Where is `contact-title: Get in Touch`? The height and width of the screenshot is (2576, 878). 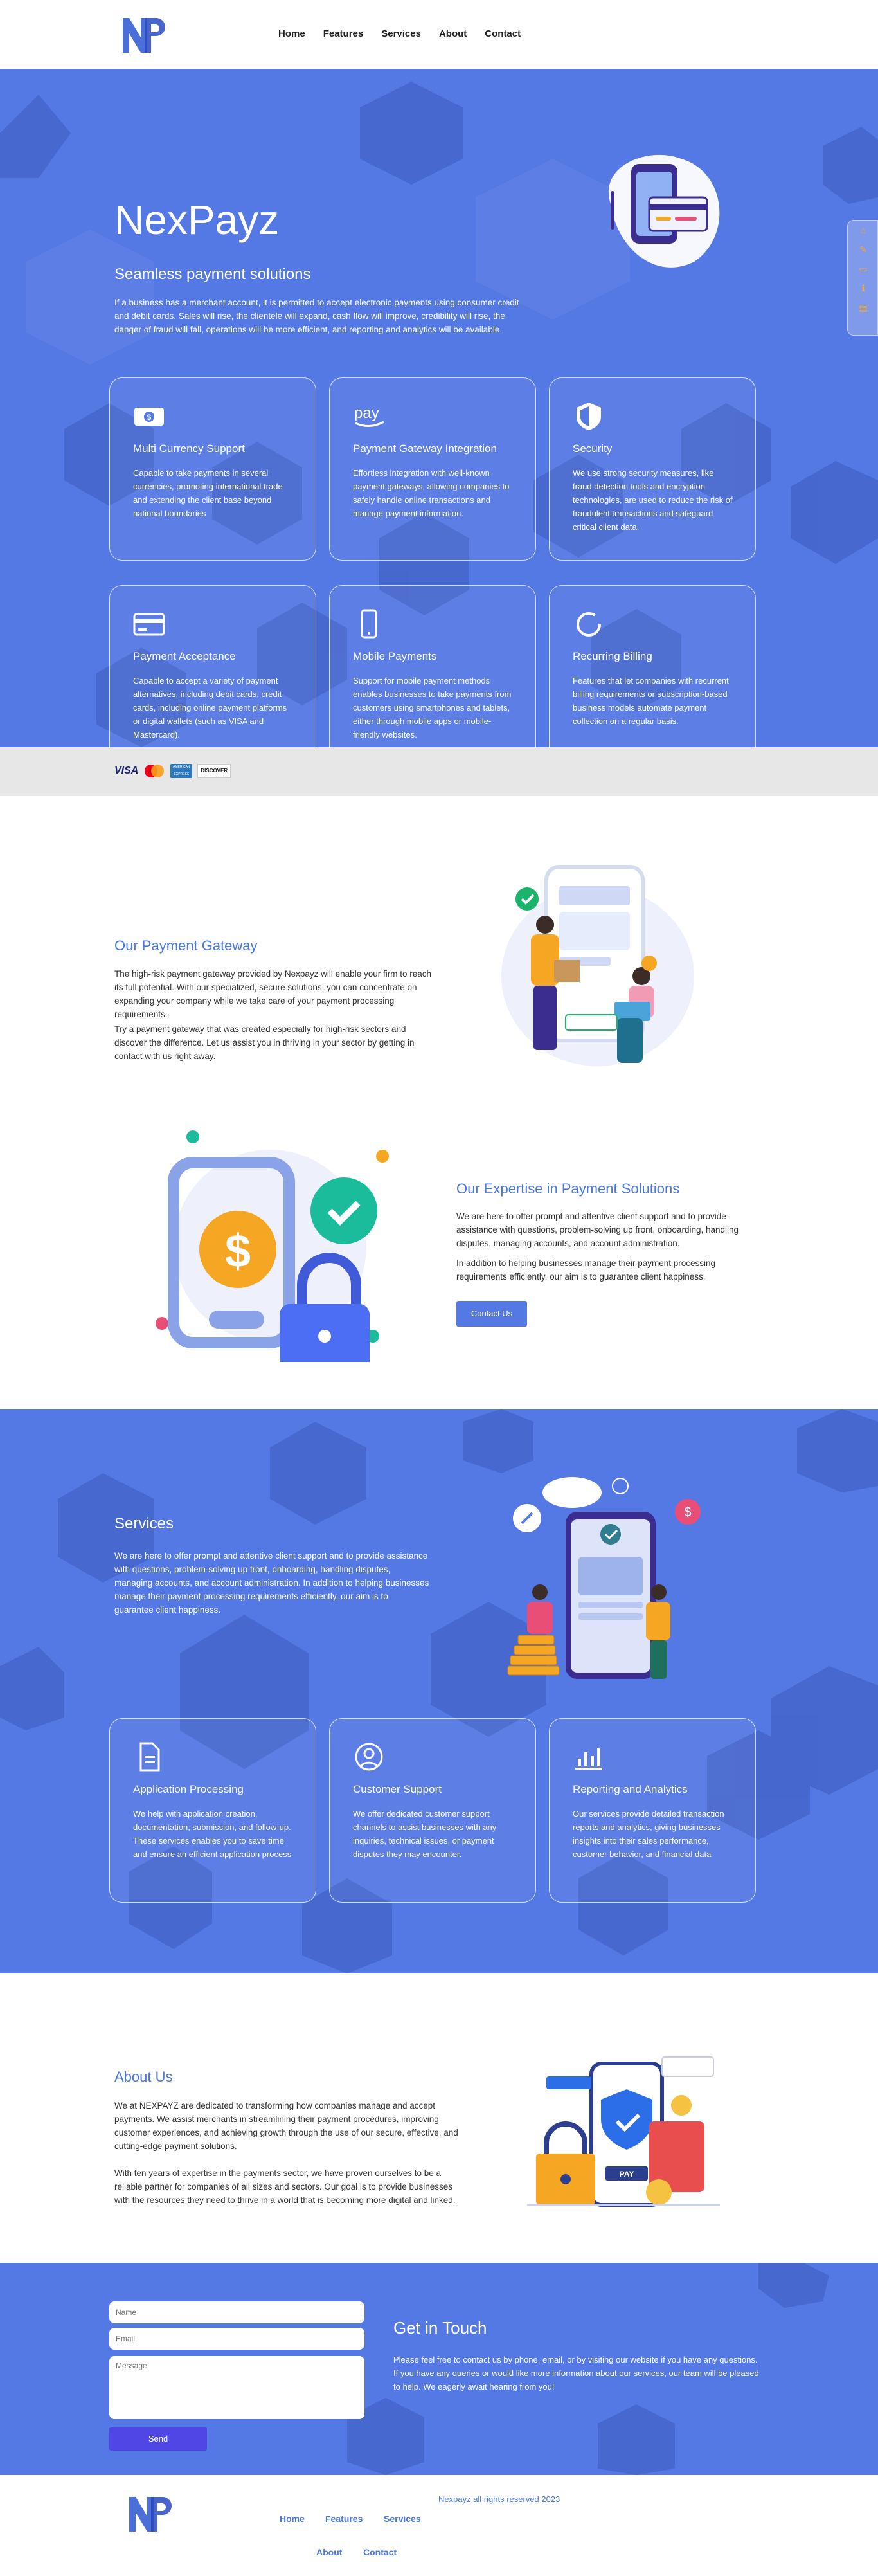 contact-title: Get in Touch is located at coordinates (440, 2327).